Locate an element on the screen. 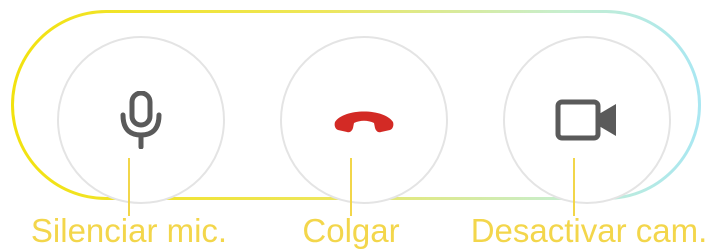  hangup-label-leader-line is located at coordinates (351, 187).